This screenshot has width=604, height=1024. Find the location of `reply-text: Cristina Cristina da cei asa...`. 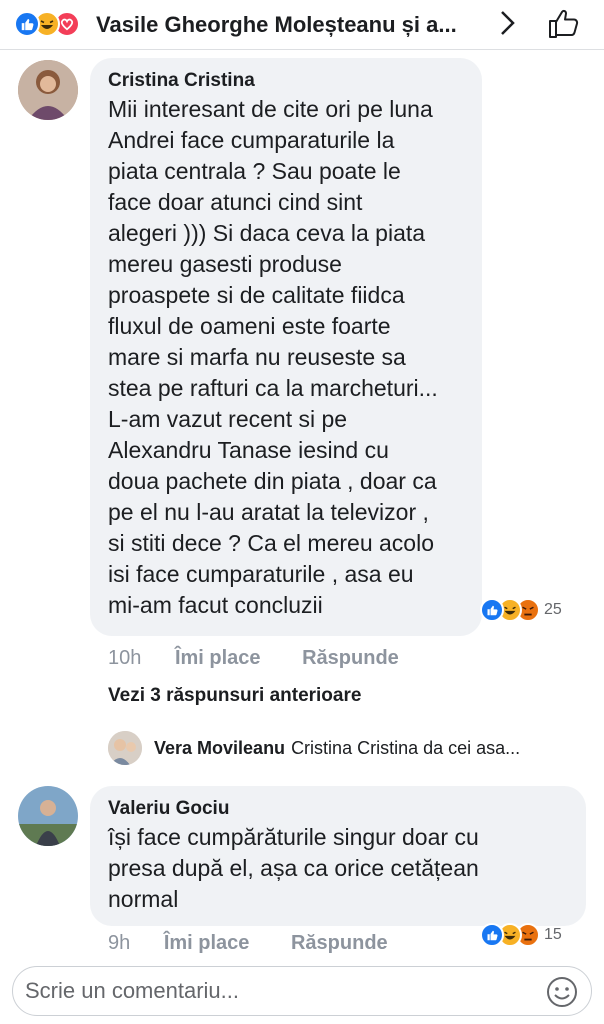

reply-text: Cristina Cristina da cei asa... is located at coordinates (406, 747).